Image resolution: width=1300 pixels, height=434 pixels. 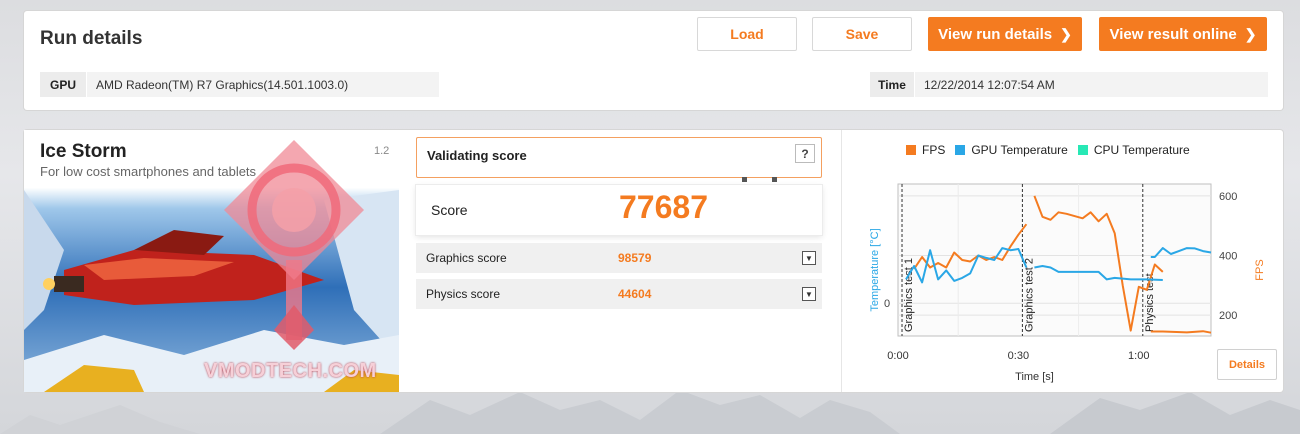 What do you see at coordinates (897, 356) in the screenshot?
I see `x-tick-label: 0:00` at bounding box center [897, 356].